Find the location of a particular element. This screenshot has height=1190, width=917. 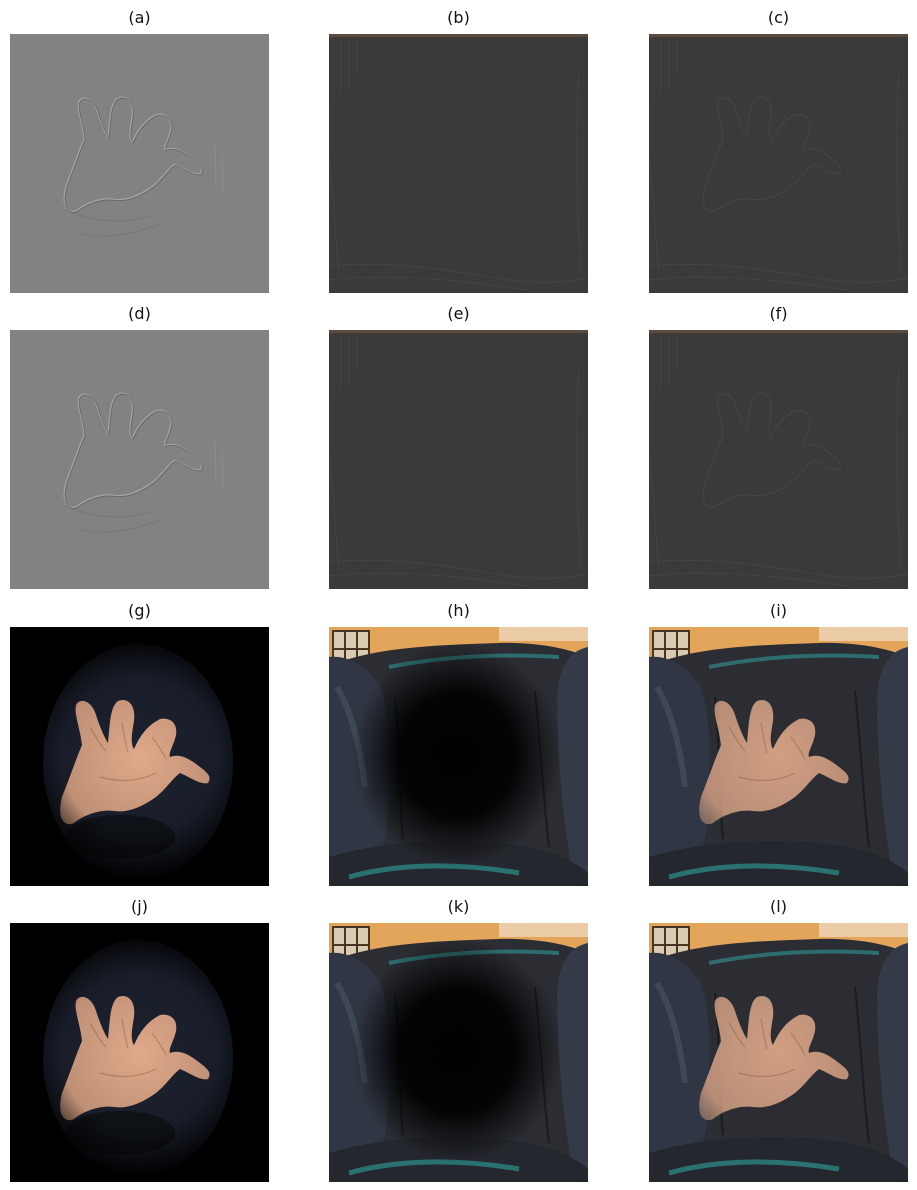

figure-panel: (d) is located at coordinates (139, 447).